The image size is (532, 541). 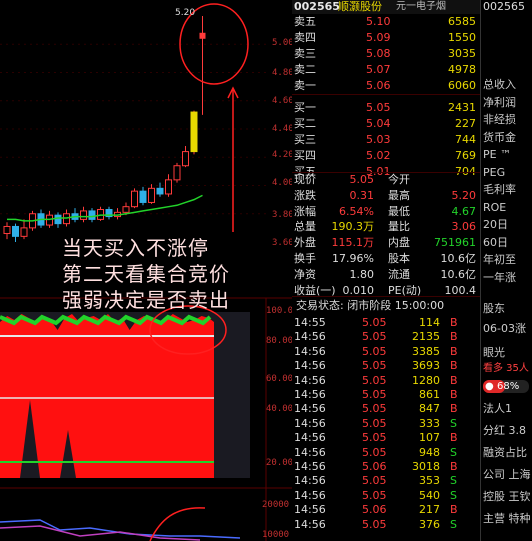 What do you see at coordinates (276, 535) in the screenshot?
I see `volume-axis-label: 10000` at bounding box center [276, 535].